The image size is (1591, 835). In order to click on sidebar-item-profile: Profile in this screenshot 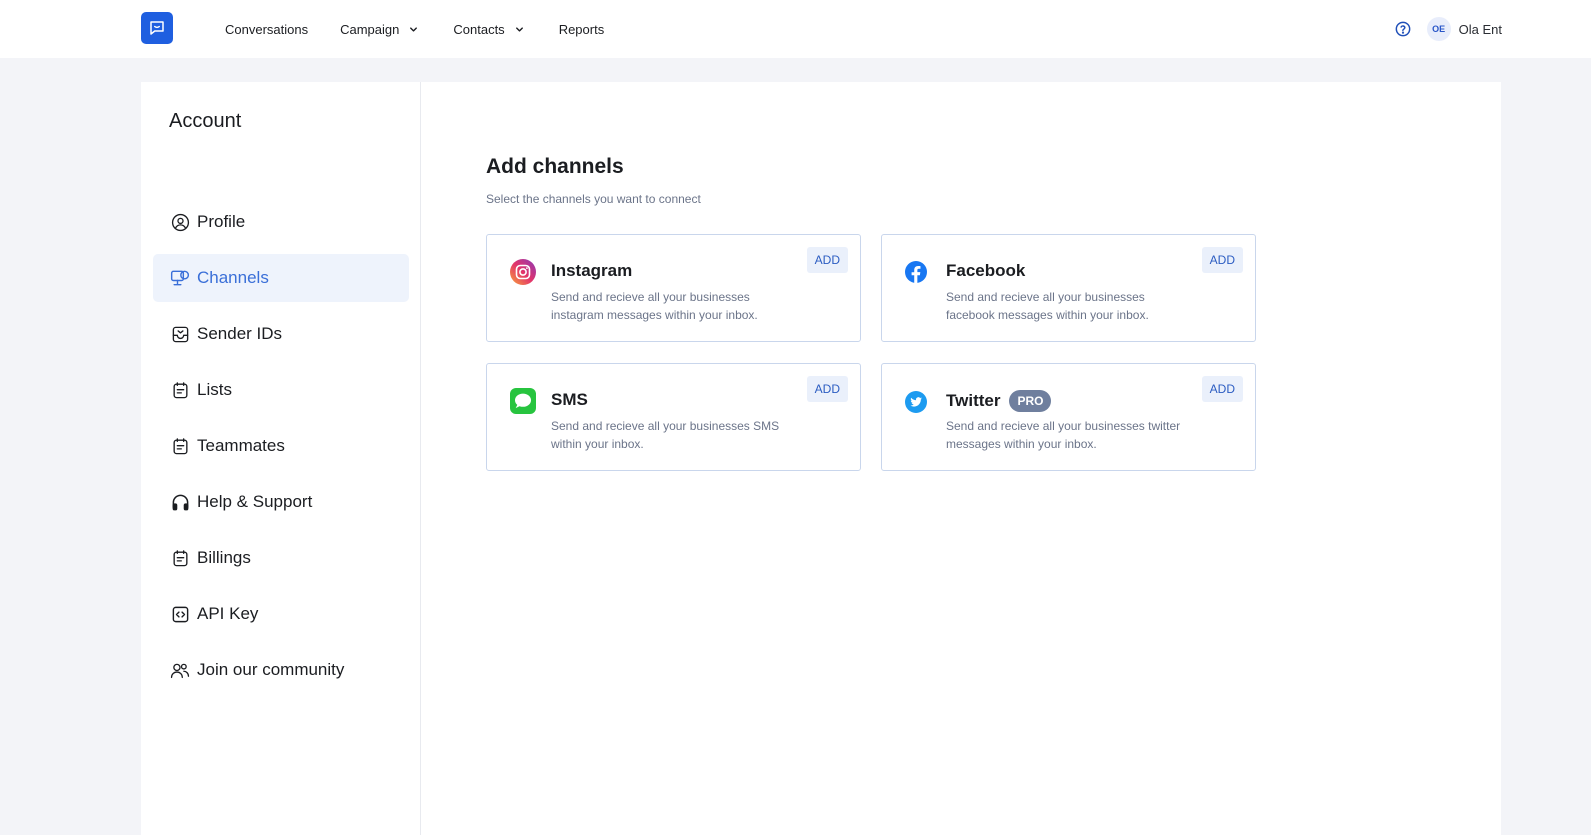, I will do `click(281, 222)`.